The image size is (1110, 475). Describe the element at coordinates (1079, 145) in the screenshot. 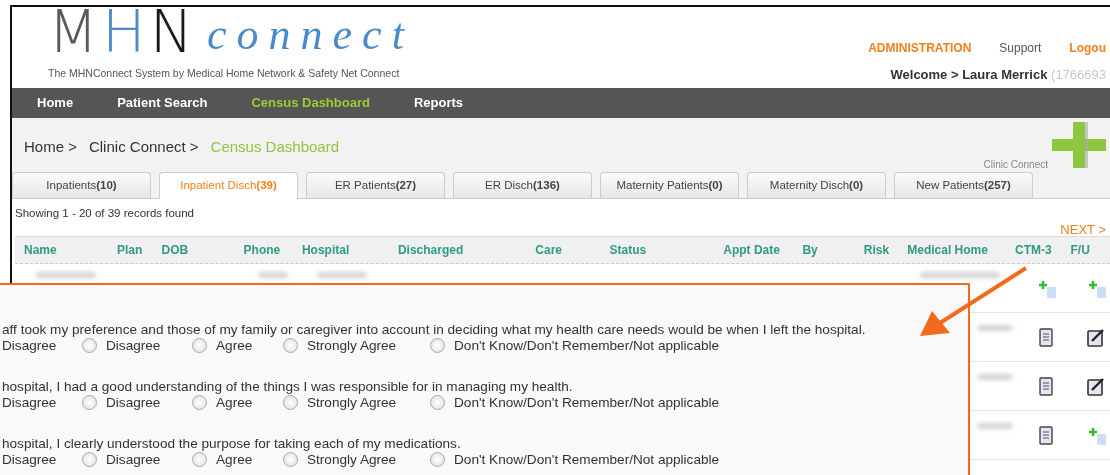

I see `plus-logo-icon` at that location.